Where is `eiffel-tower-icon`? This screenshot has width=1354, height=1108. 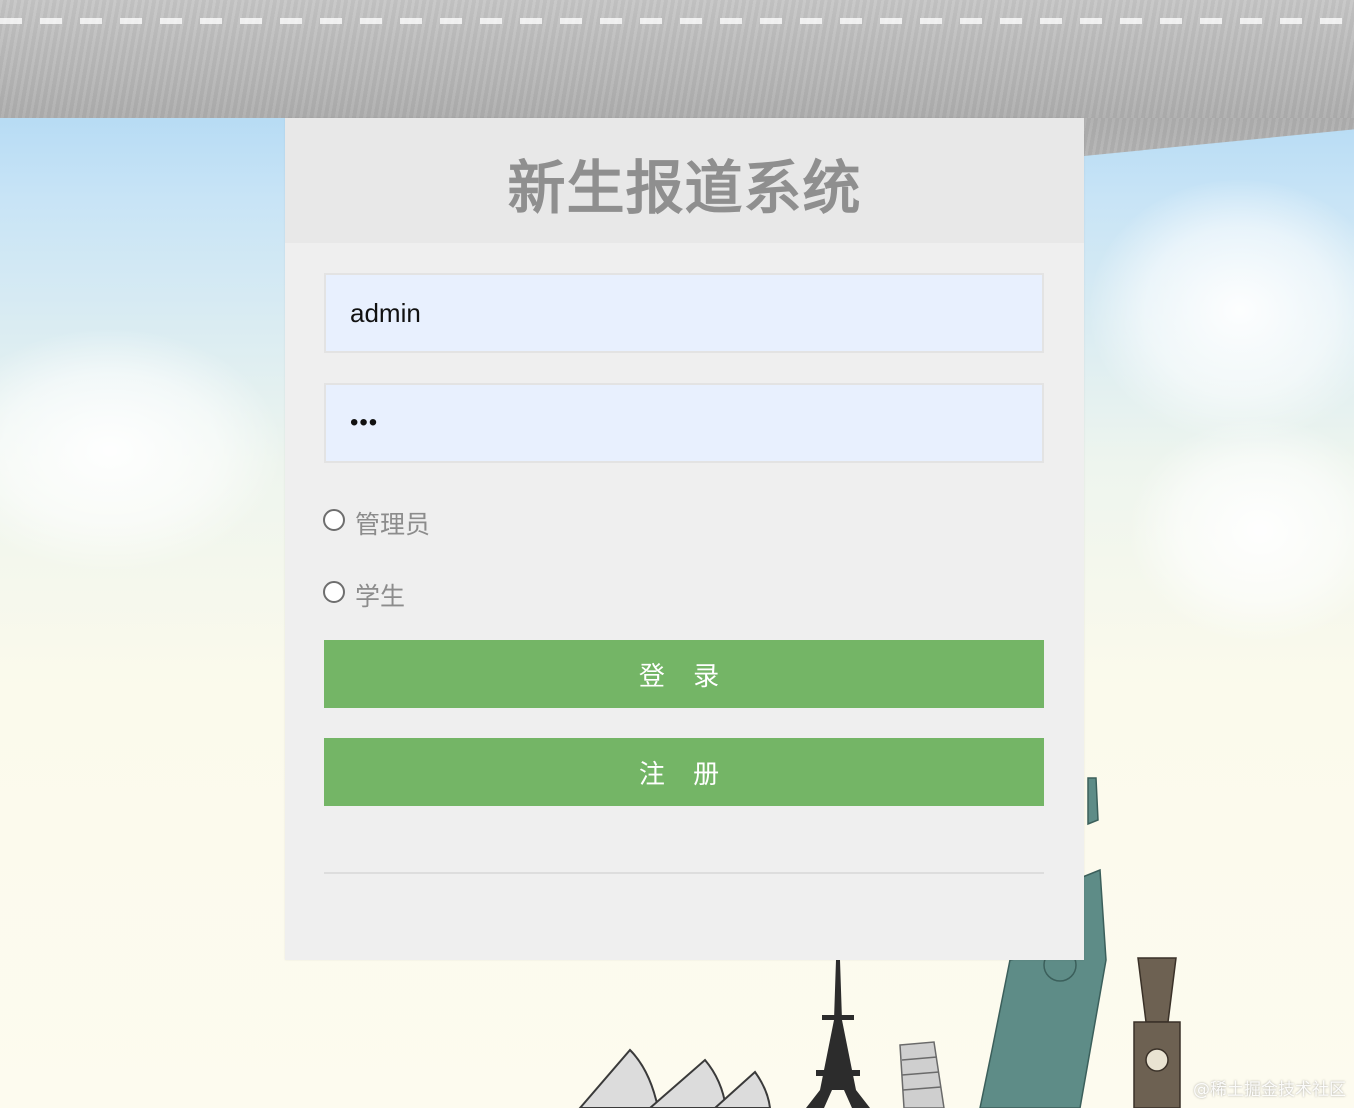
eiffel-tower-icon is located at coordinates (838, 1034).